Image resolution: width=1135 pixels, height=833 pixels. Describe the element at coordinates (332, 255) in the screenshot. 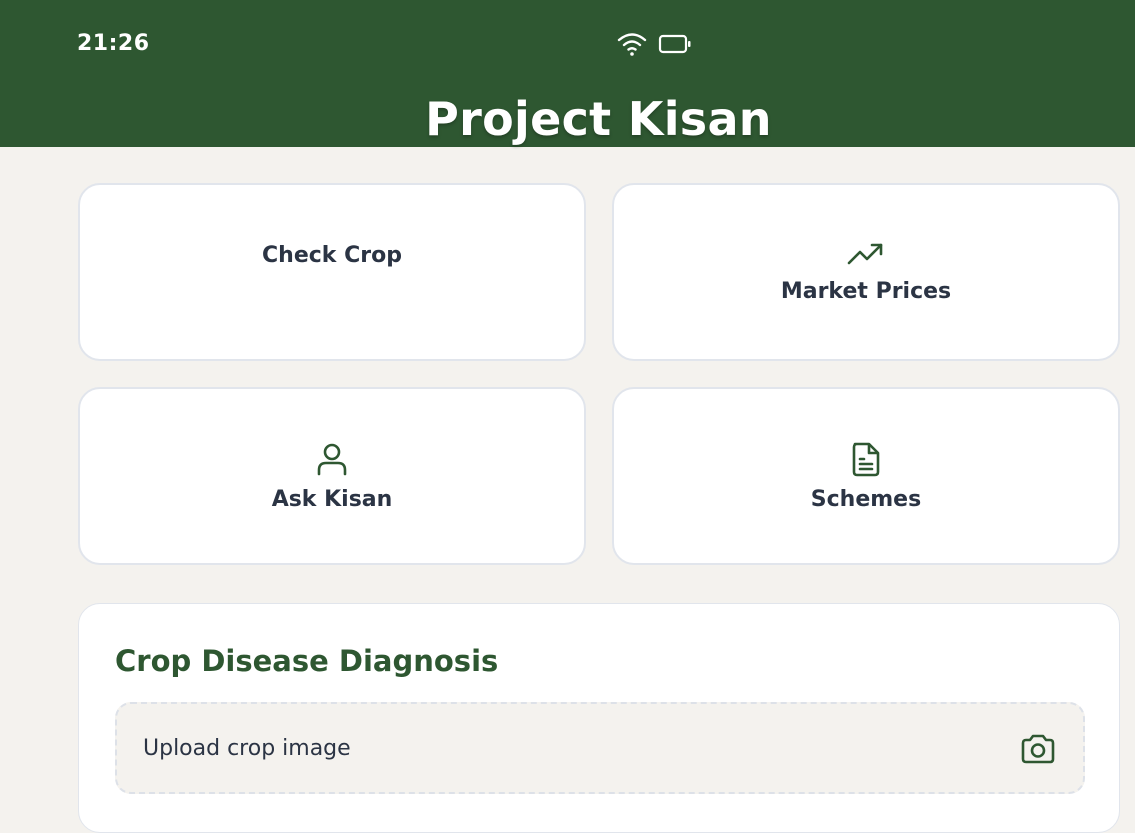

I see `check-crop-label: Check Crop` at that location.